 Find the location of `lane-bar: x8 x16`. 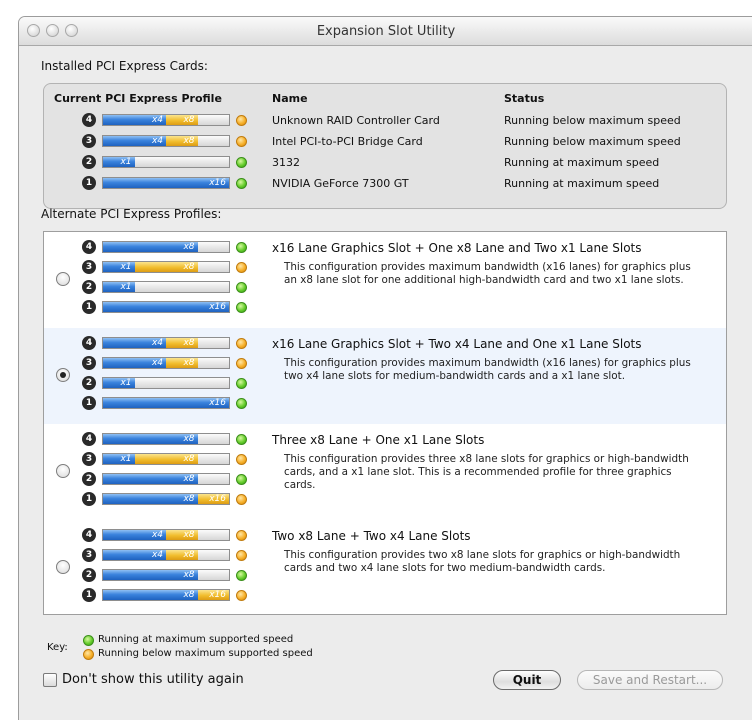

lane-bar: x8 x16 is located at coordinates (166, 499).